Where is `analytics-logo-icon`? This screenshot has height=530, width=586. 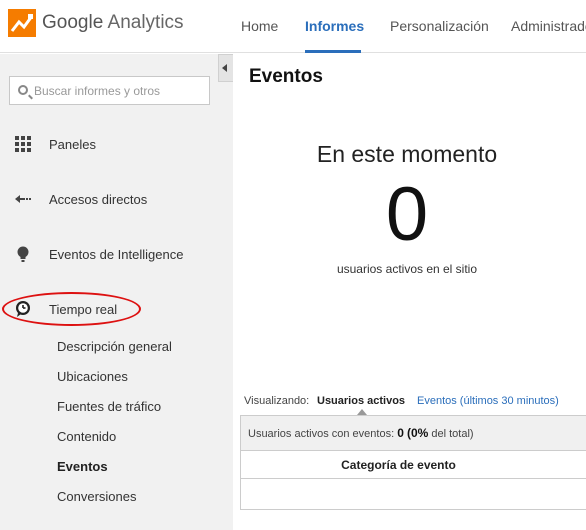
analytics-logo-icon is located at coordinates (22, 23).